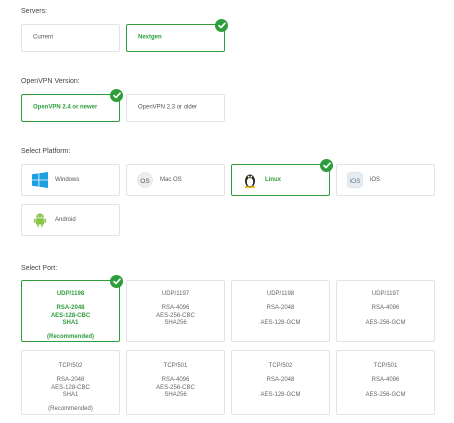 This screenshot has height=423, width=454. I want to click on windows-icon, so click(40, 180).